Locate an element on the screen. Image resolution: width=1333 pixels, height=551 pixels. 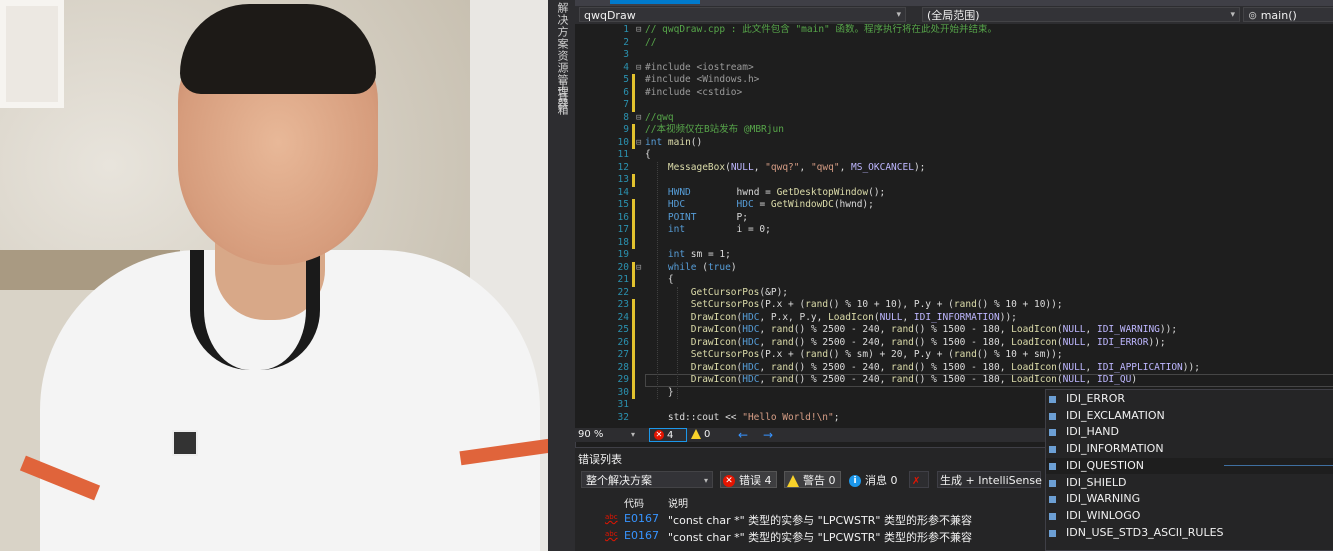
warning-count-indicator: 0 is located at coordinates (700, 435).